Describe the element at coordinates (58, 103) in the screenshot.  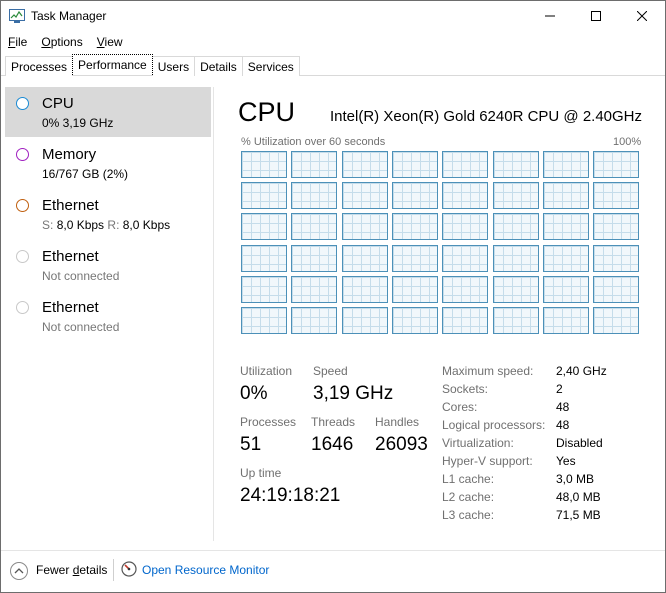
I see `sidebar-item-label: CPU` at that location.